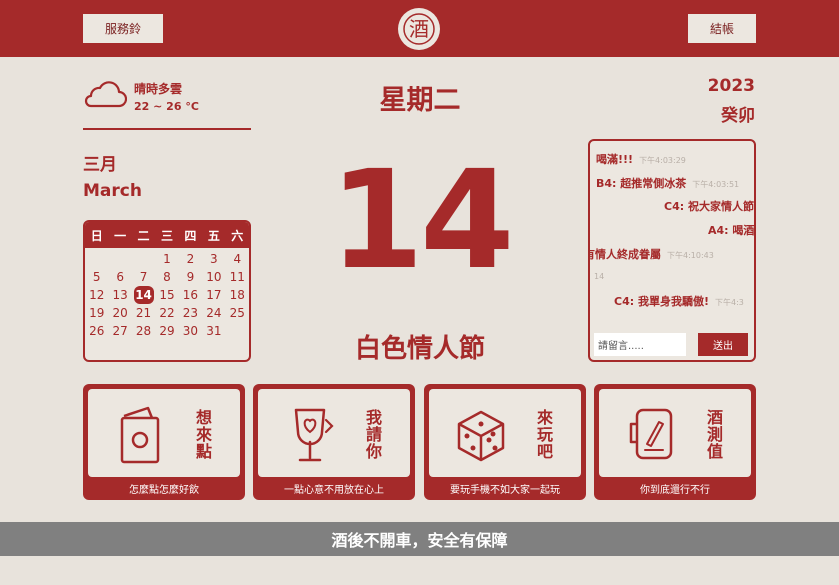 The height and width of the screenshot is (585, 839). Describe the element at coordinates (679, 301) in the screenshot. I see `chat-message: C4: 我單身我驕傲! 下午4:3` at that location.